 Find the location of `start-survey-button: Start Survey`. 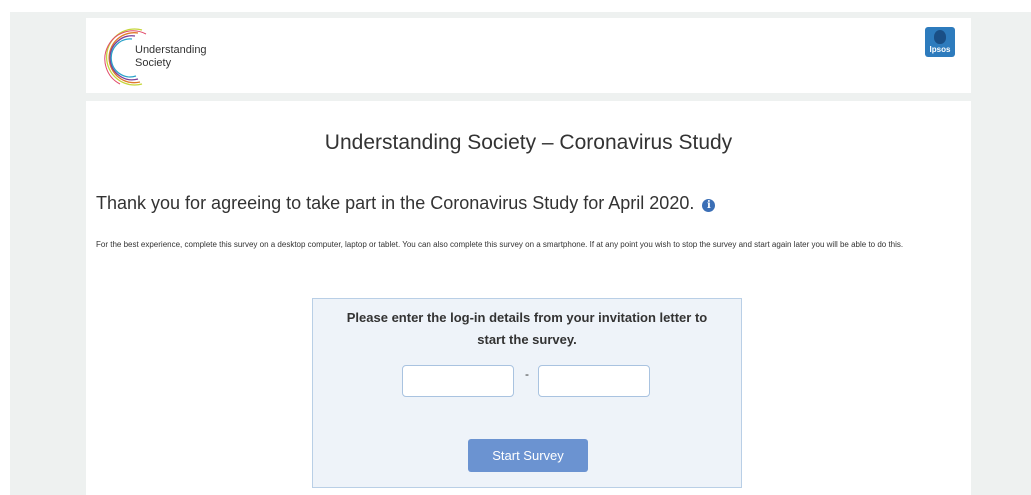

start-survey-button: Start Survey is located at coordinates (528, 455).